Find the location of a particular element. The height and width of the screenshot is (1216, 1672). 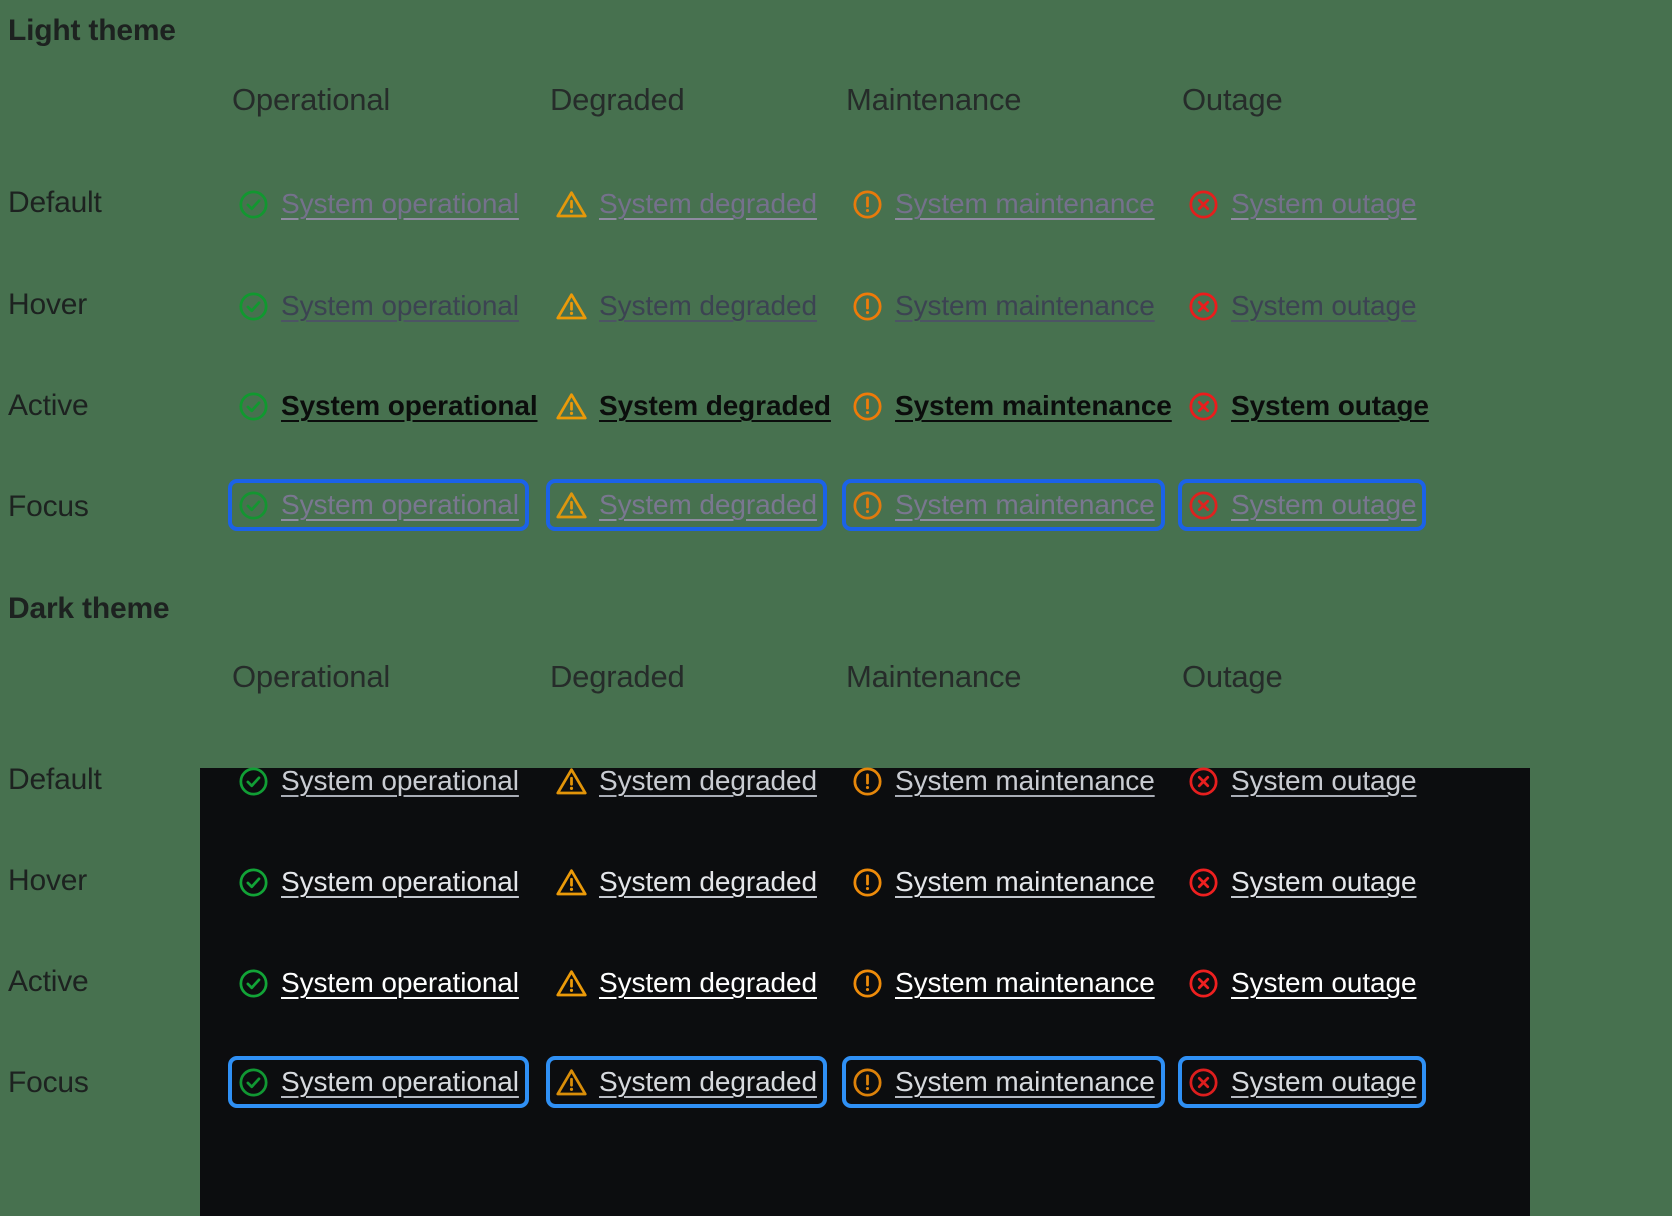

status-link-dark-active-operational: System operational is located at coordinates (378, 983).